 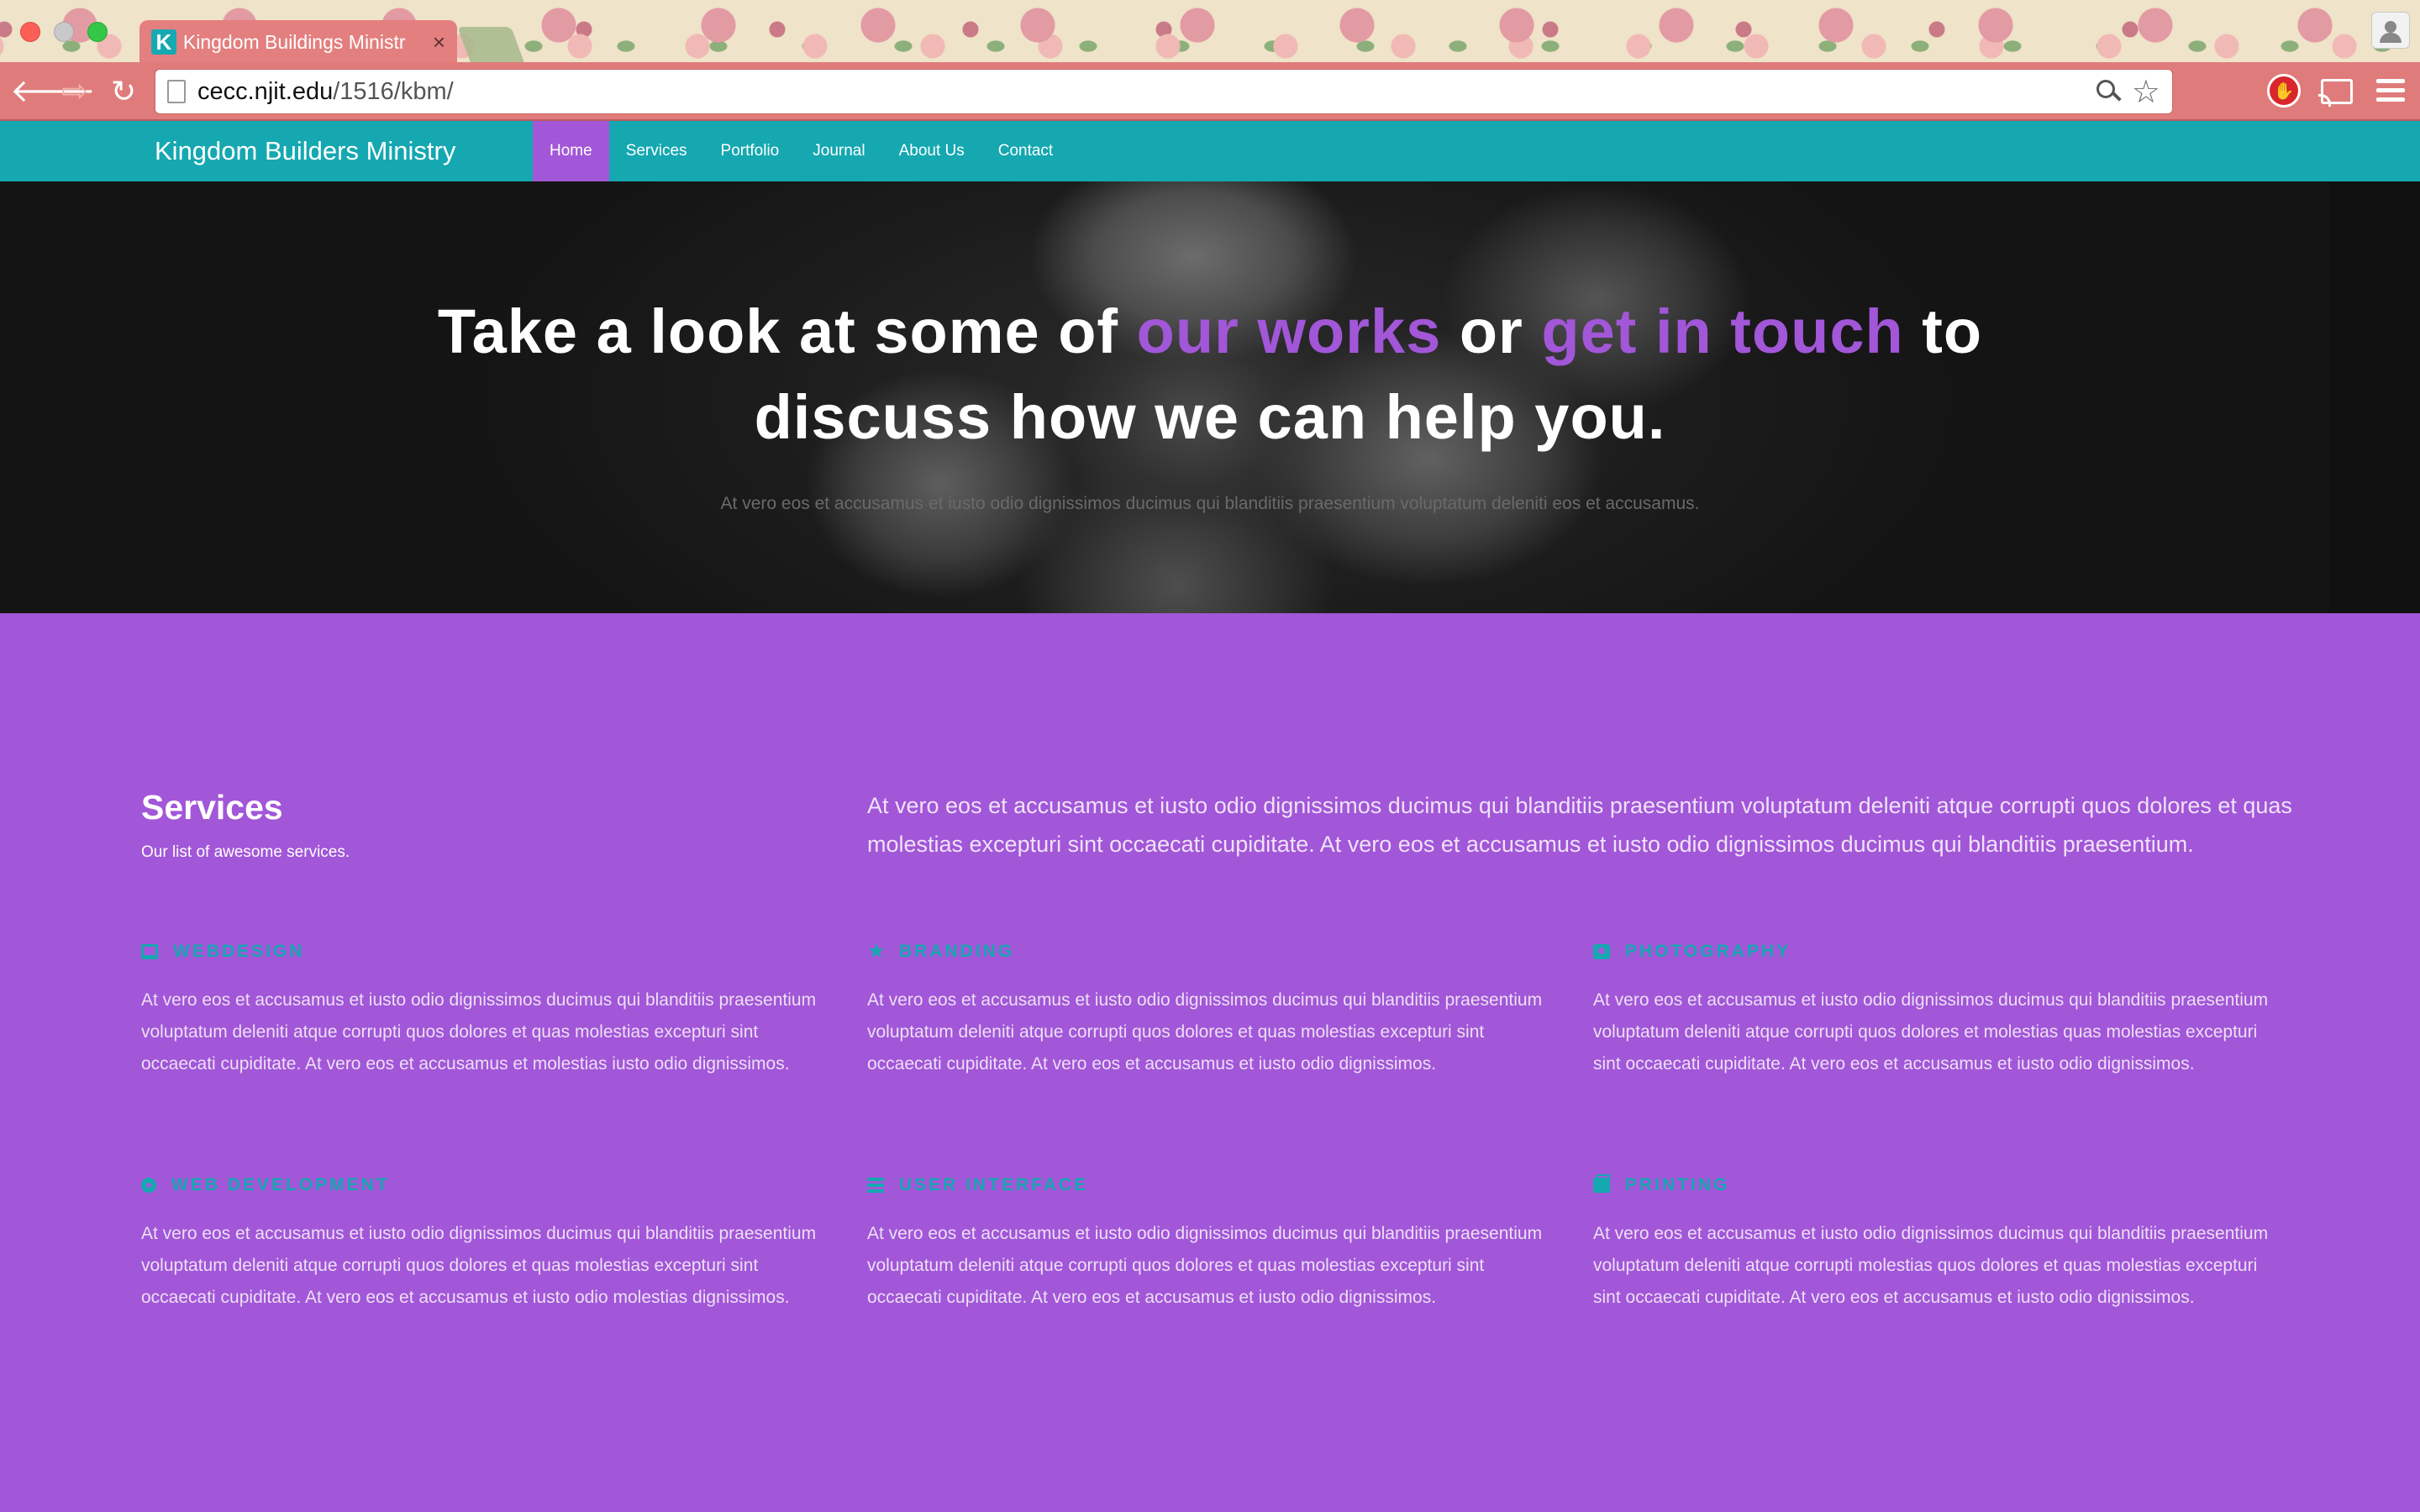 I want to click on url-text: cecc.njit.edu/1516/kbm/, so click(x=325, y=92).